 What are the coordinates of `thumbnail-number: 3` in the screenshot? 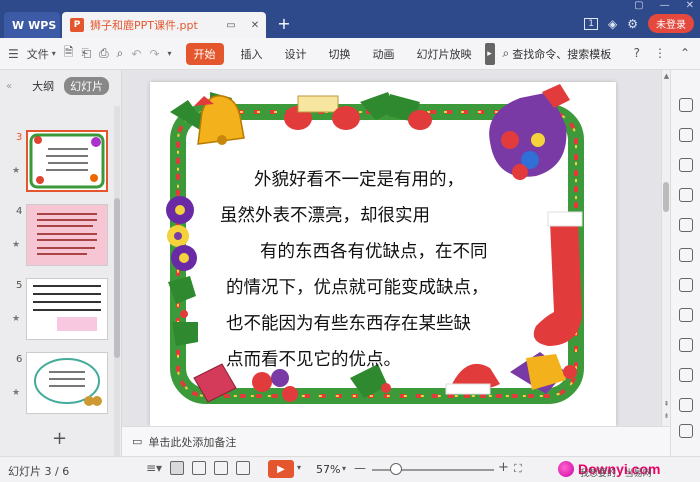 It's located at (19, 137).